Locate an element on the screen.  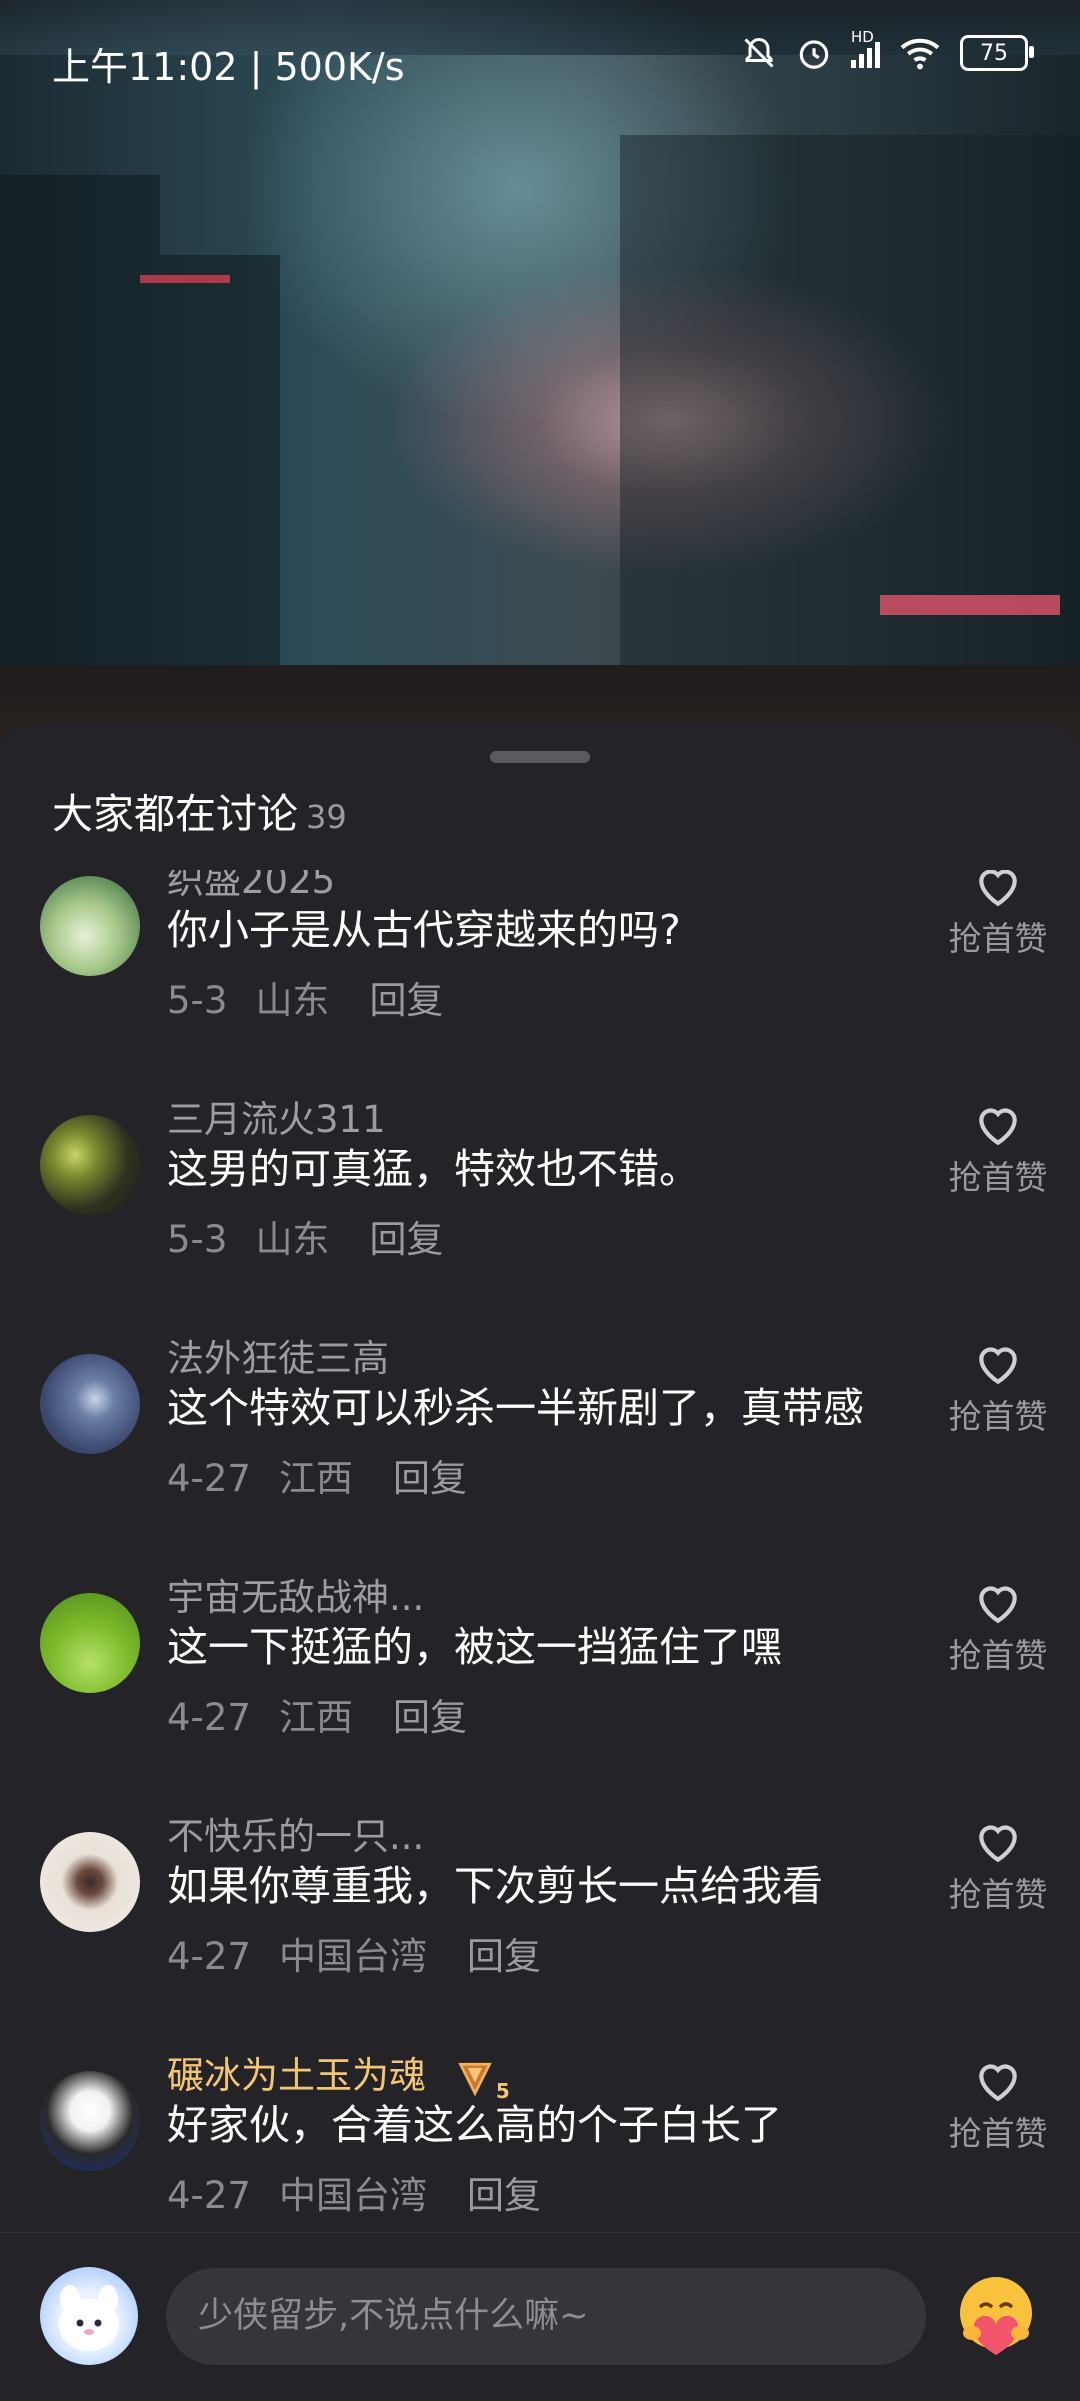
comment-text: 这男的可真猛，特效也不错。 is located at coordinates (433, 1169).